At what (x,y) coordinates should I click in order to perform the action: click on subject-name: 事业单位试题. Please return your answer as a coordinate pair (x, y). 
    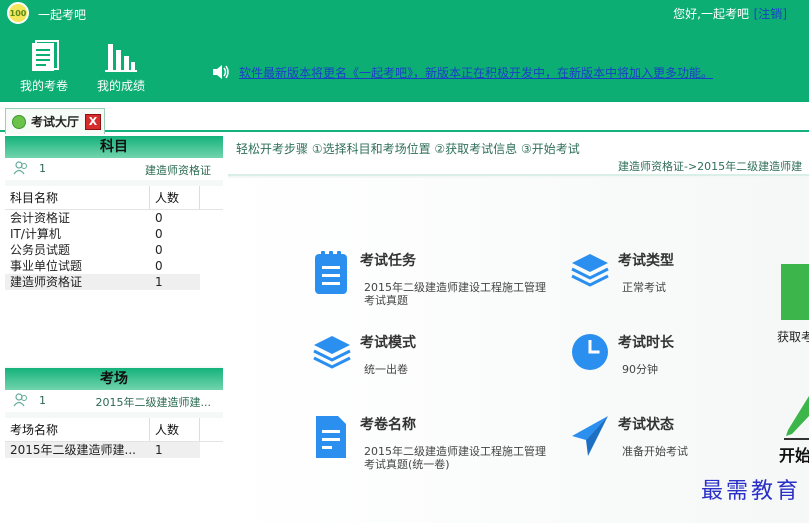
    Looking at the image, I should click on (46, 266).